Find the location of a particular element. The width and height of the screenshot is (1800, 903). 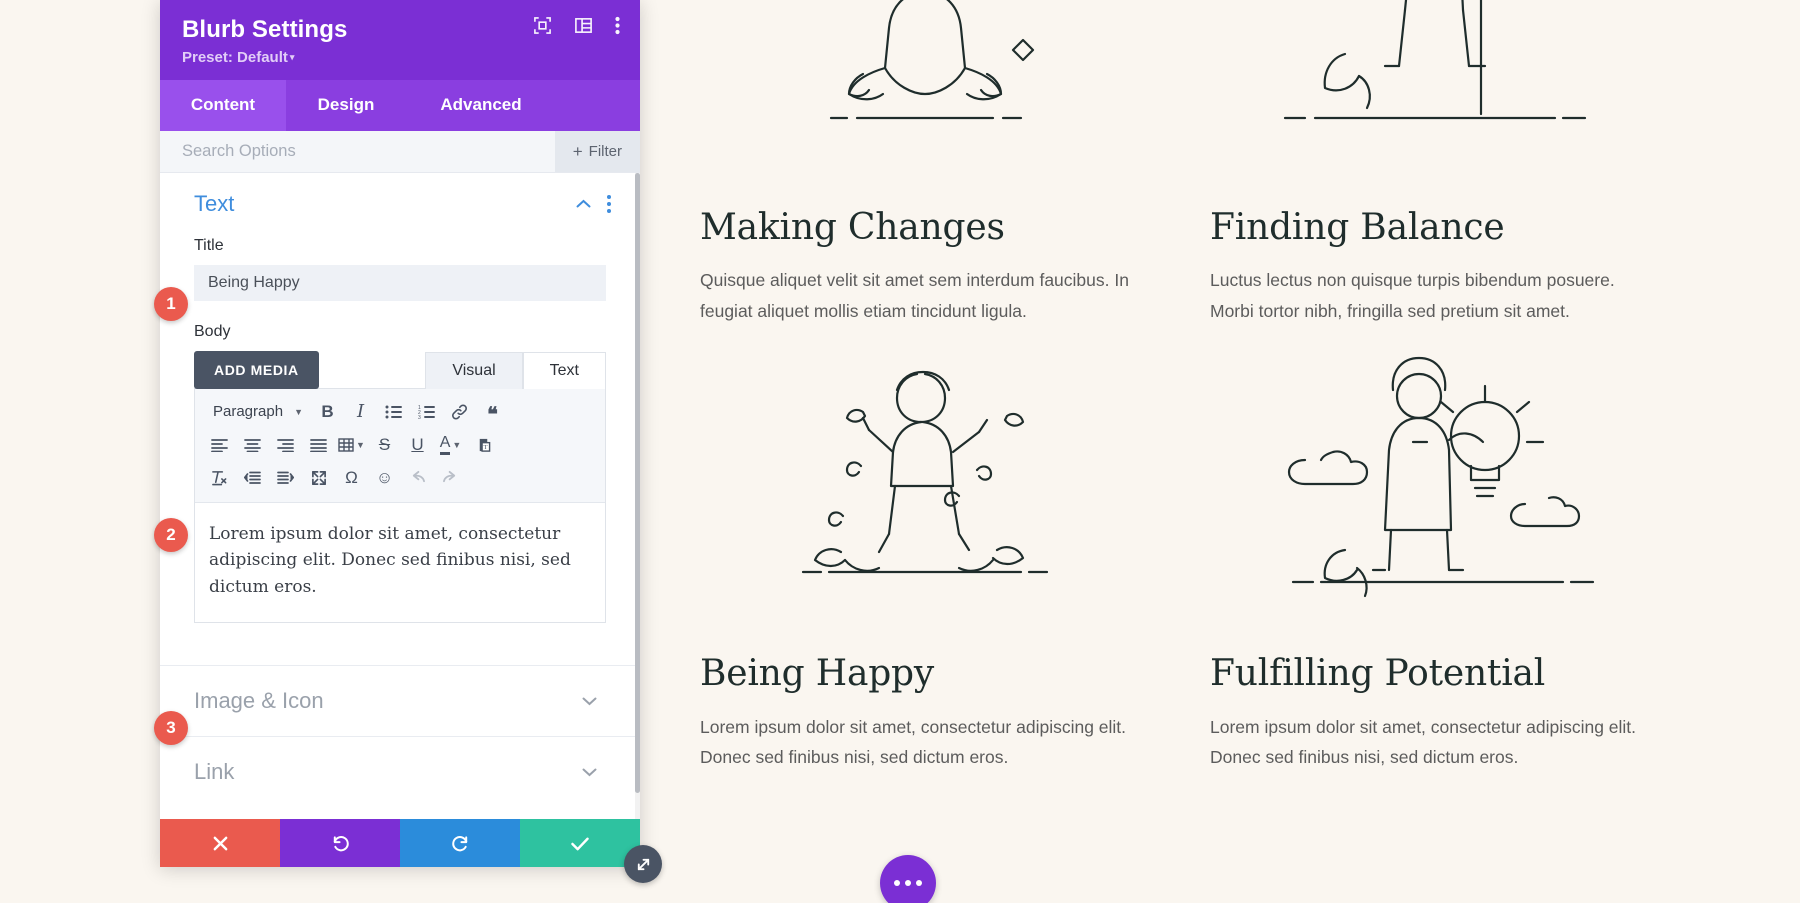

title-field-group: Title is located at coordinates (400, 269).